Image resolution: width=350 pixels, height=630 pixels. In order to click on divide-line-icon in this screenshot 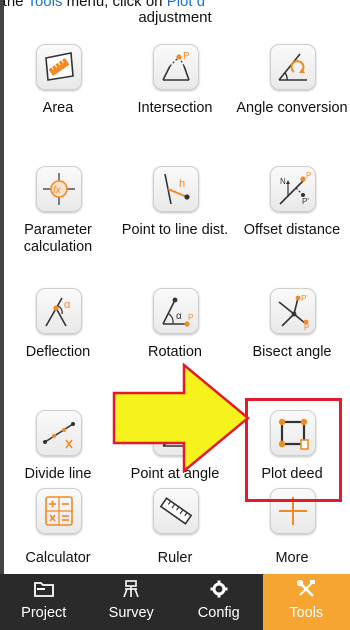, I will do `click(59, 433)`.